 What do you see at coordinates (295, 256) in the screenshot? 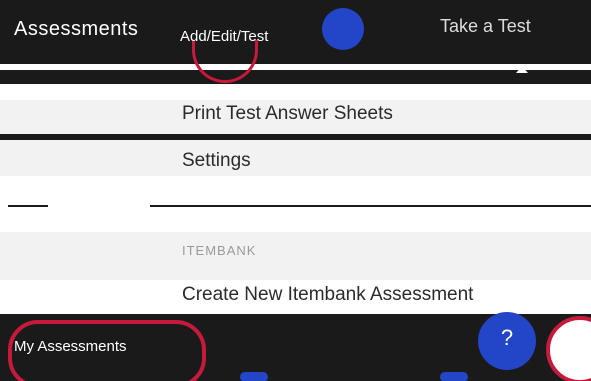
I see `itembank-row` at bounding box center [295, 256].